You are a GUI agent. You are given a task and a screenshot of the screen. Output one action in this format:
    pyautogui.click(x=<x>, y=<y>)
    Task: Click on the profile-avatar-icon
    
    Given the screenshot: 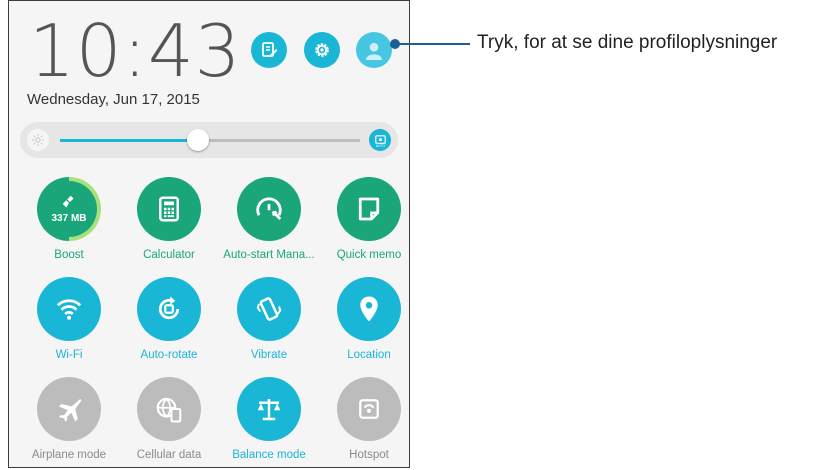 What is the action you would take?
    pyautogui.click(x=374, y=50)
    